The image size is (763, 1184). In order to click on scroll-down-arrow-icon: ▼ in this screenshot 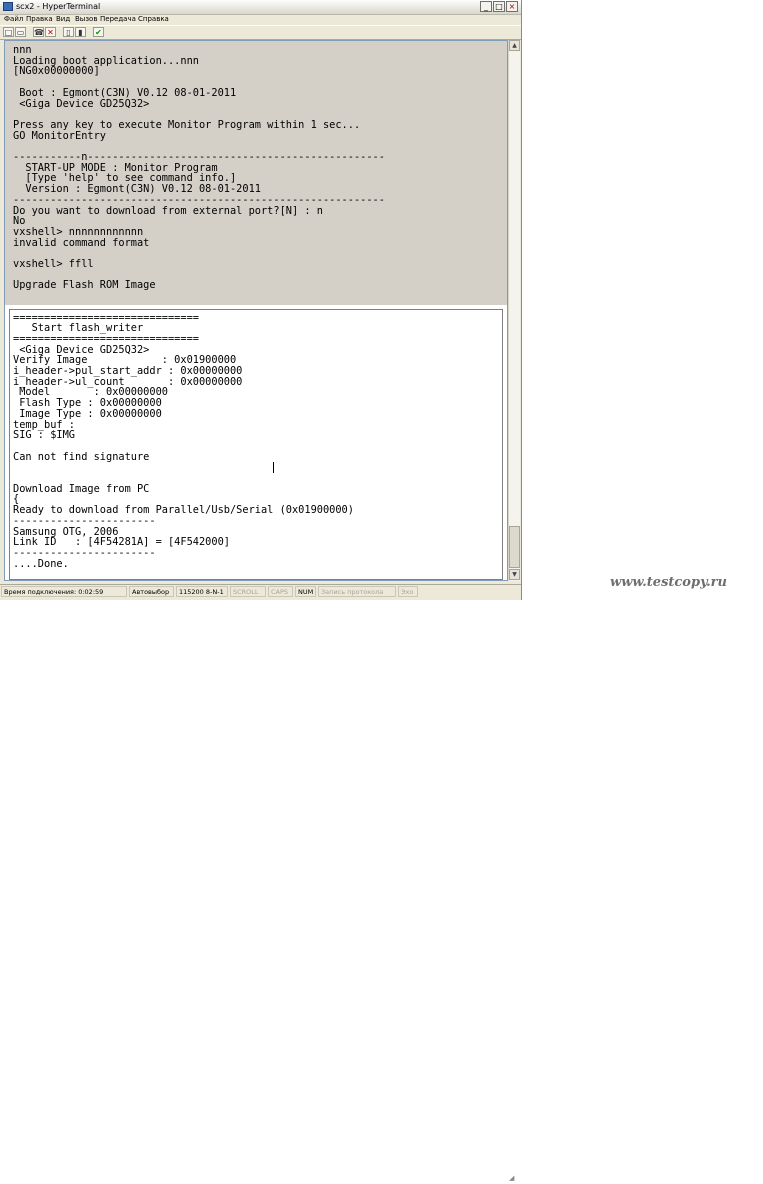, I will do `click(514, 574)`.